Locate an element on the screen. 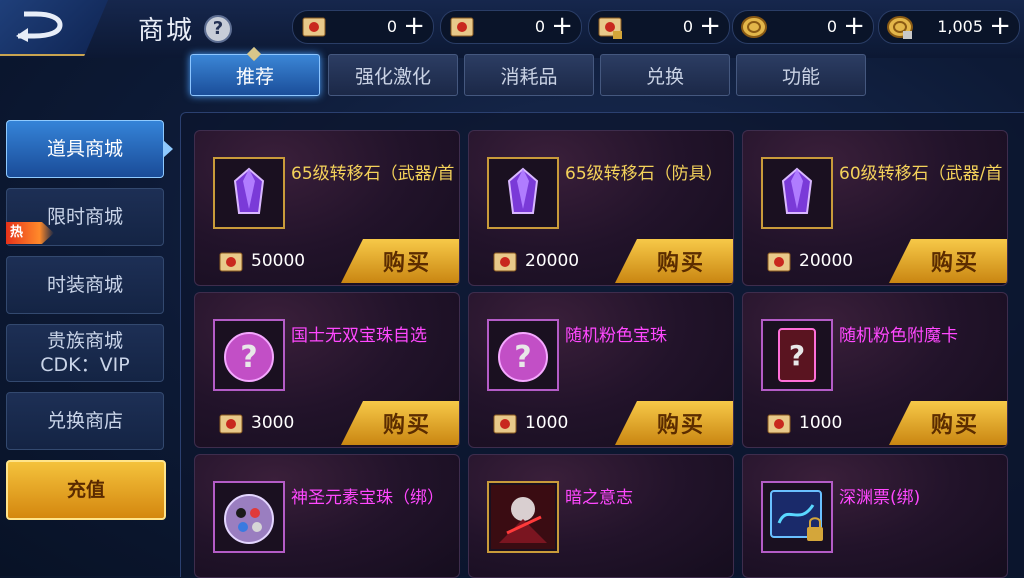 The image size is (1024, 578). product-name: 国士无双宝珠自选 is located at coordinates (359, 336).